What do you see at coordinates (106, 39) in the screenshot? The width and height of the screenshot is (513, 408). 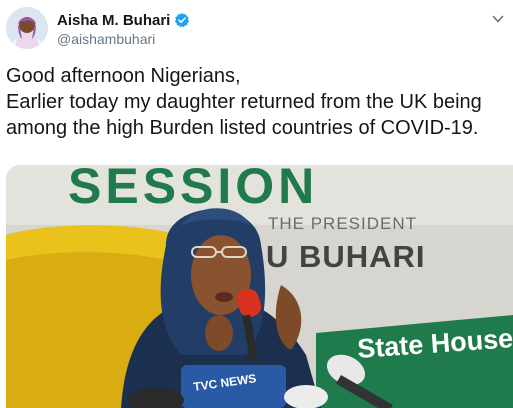 I see `author-handle: @aishambuhari` at bounding box center [106, 39].